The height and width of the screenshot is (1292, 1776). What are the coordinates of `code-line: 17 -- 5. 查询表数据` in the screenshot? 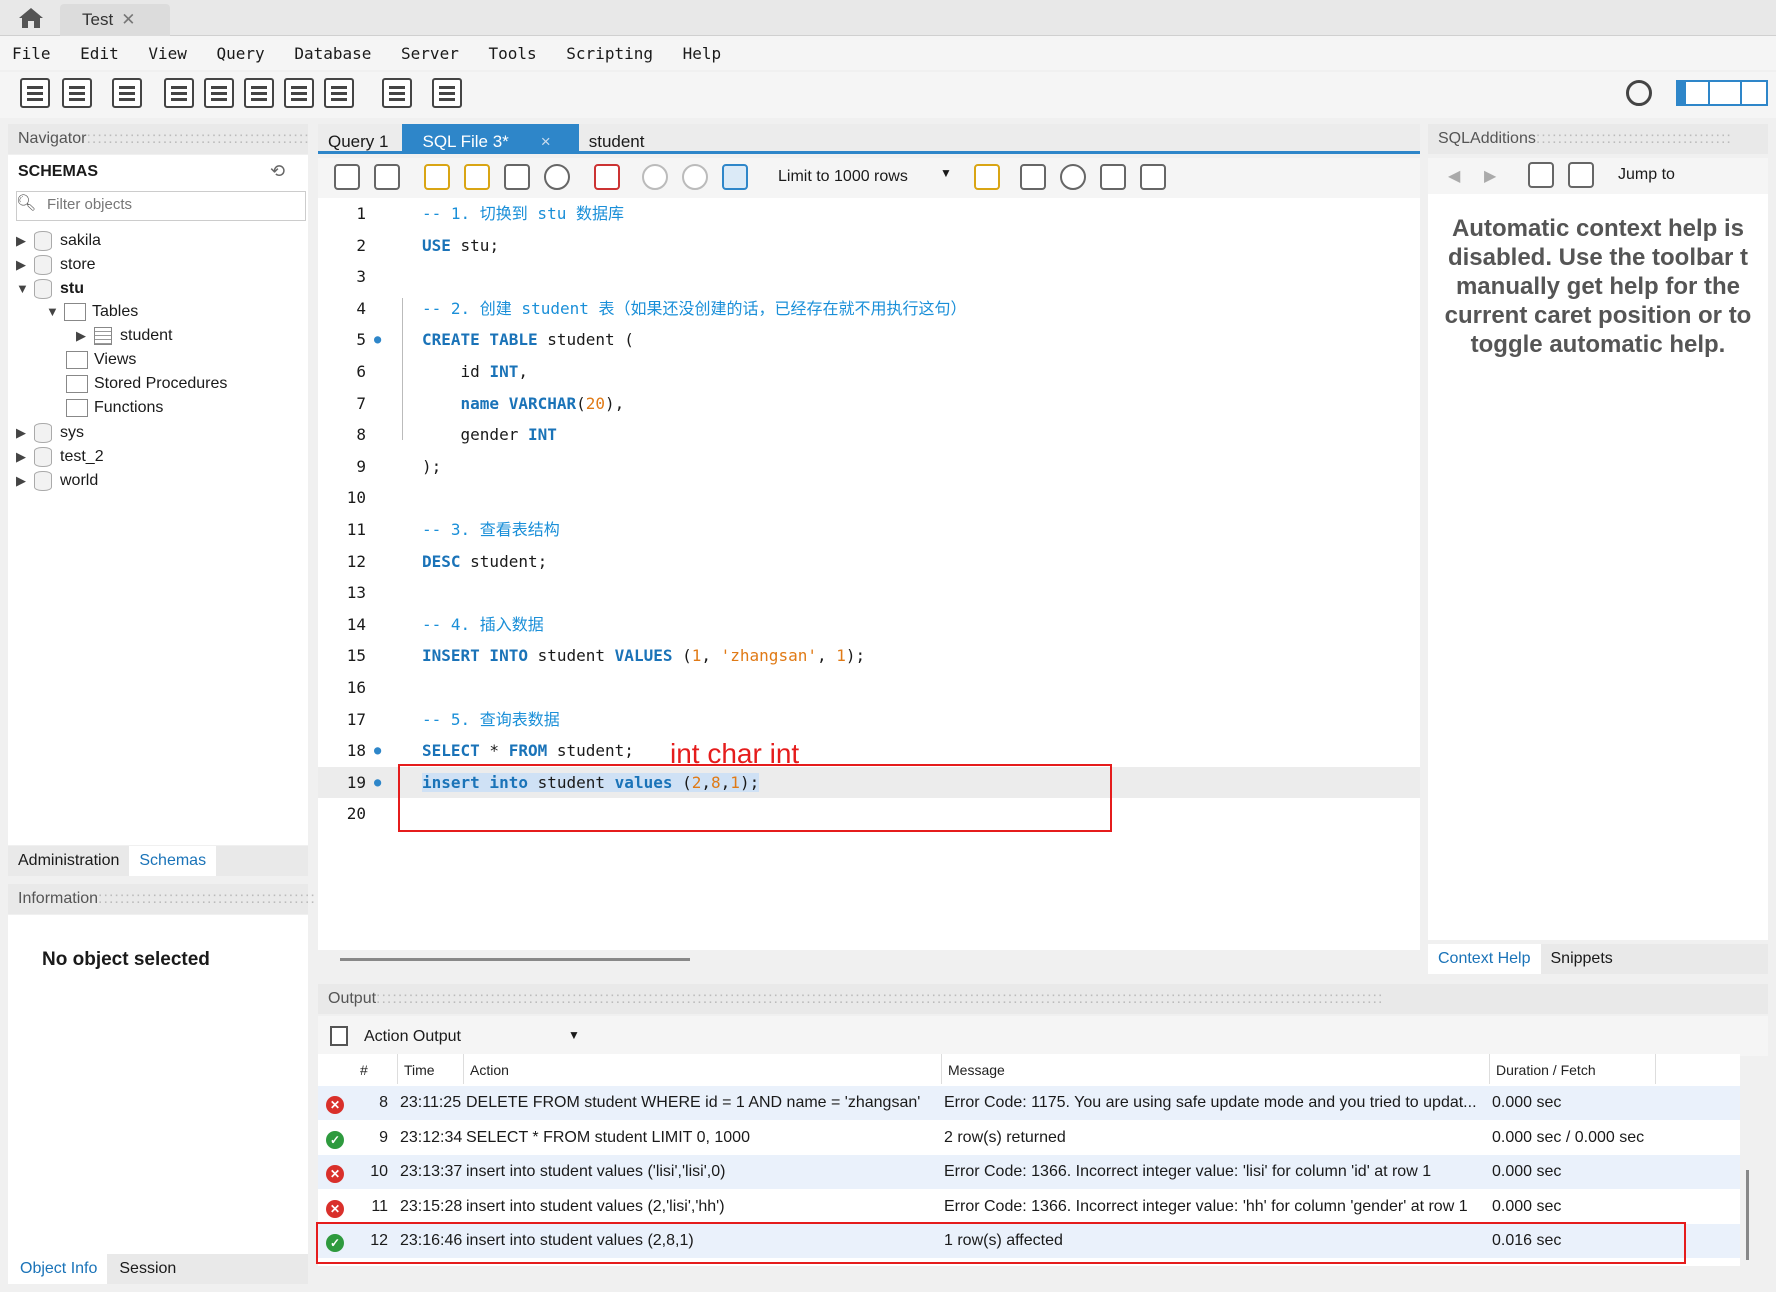 It's located at (869, 719).